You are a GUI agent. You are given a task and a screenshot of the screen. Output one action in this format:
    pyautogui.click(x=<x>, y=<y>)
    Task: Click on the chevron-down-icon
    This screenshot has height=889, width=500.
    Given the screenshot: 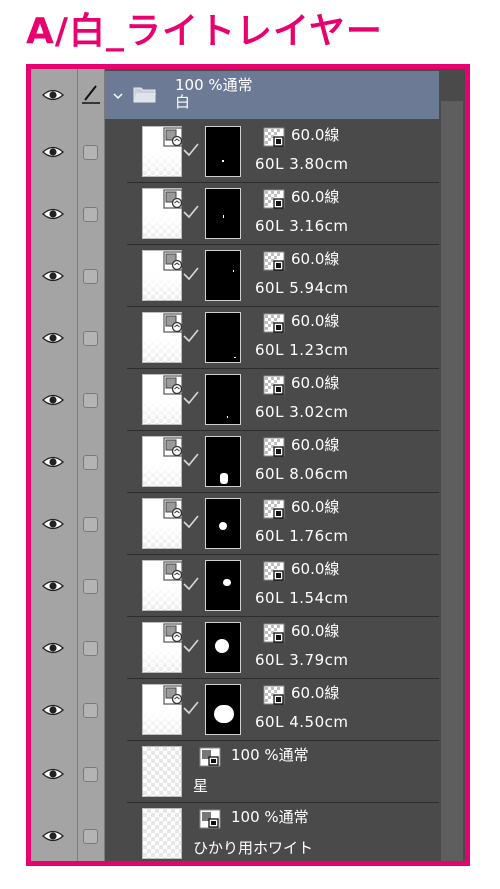 What is the action you would take?
    pyautogui.click(x=118, y=96)
    